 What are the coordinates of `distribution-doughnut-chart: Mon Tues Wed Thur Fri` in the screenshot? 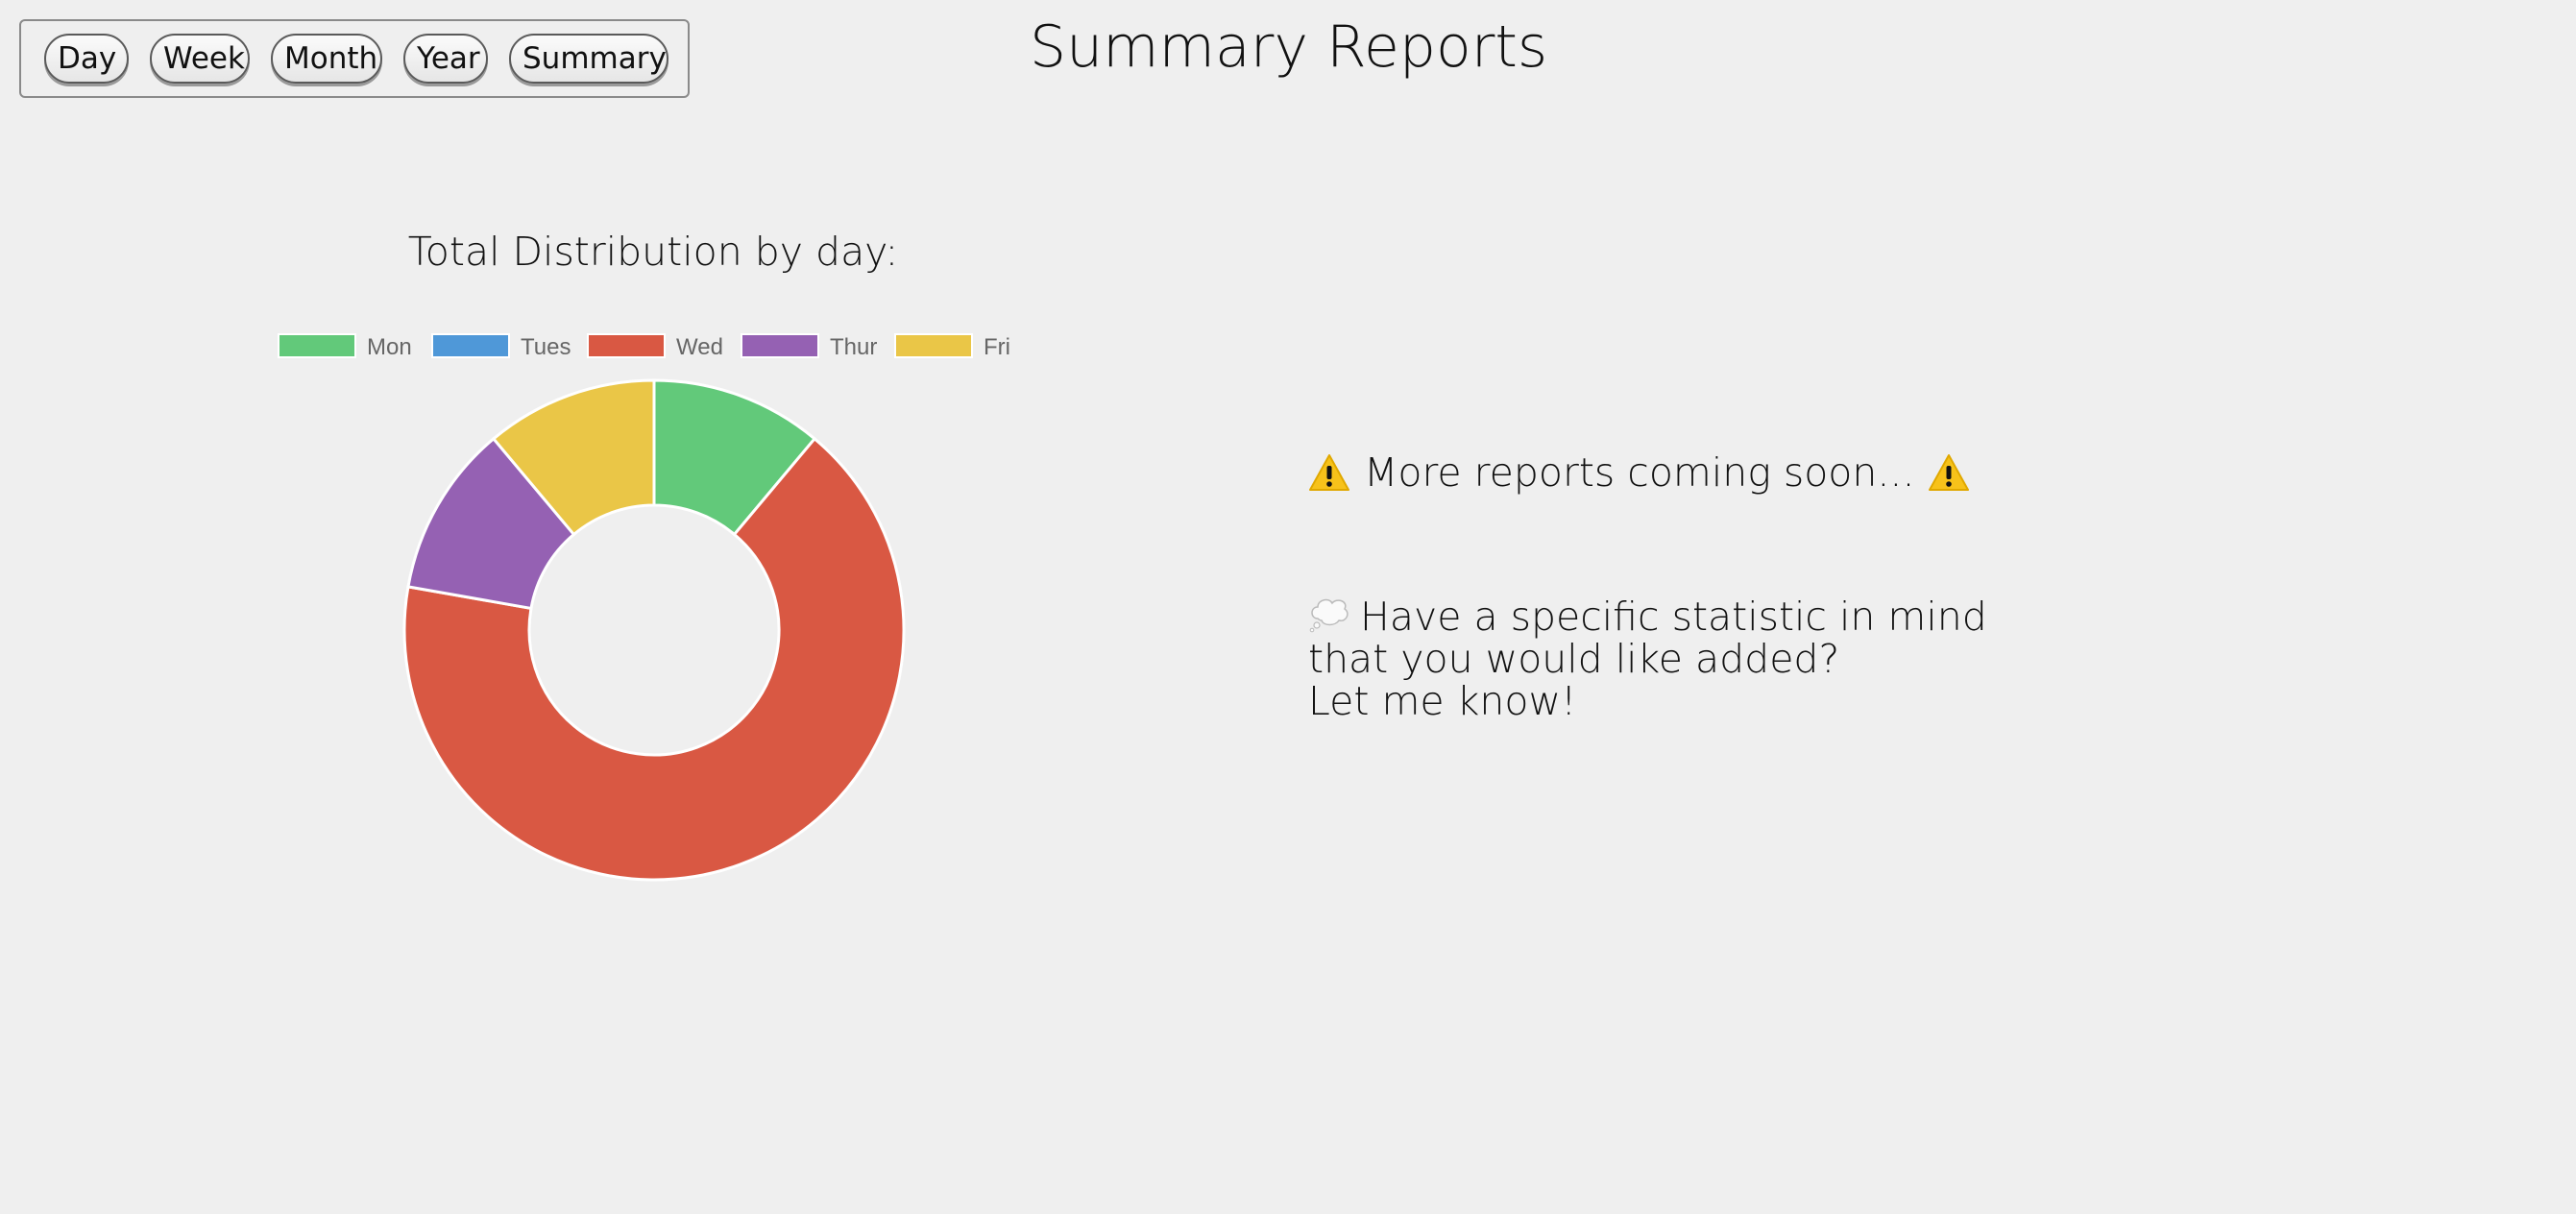 It's located at (644, 607).